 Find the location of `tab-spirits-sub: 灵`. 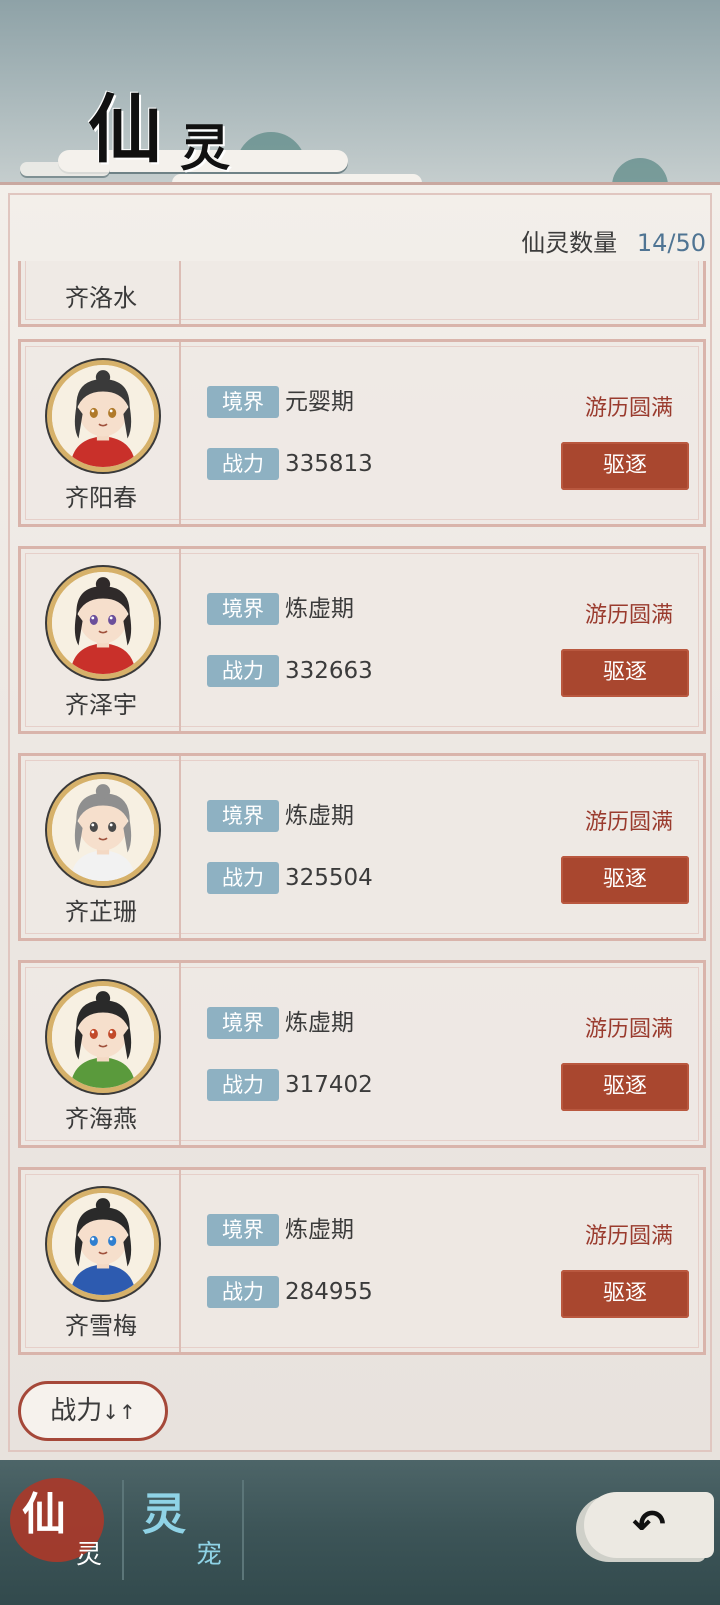

tab-spirits-sub: 灵 is located at coordinates (89, 1555).